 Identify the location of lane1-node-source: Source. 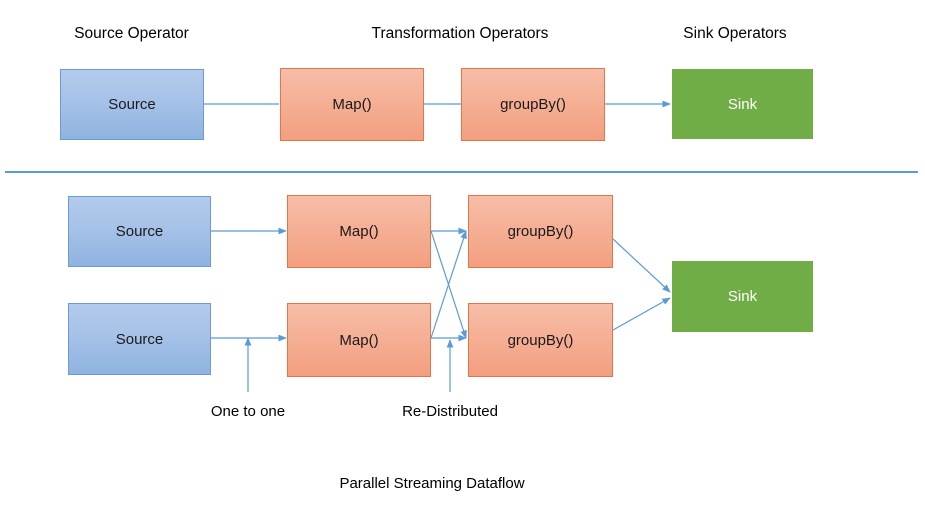
(139, 231).